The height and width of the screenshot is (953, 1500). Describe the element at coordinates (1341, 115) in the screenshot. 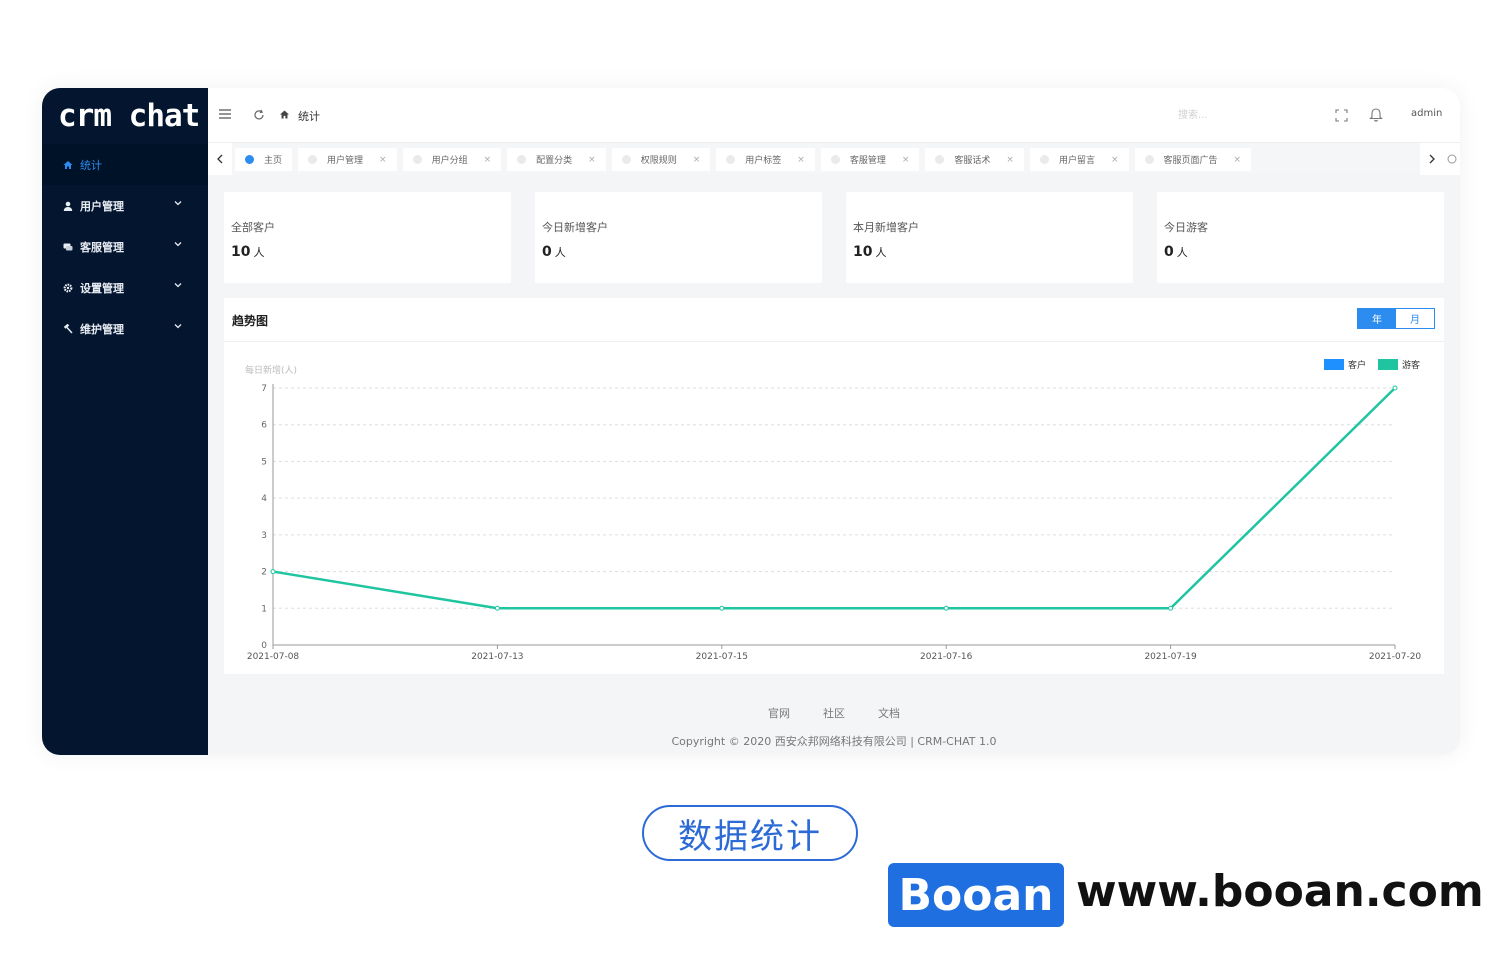

I see `fullscreen-icon` at that location.